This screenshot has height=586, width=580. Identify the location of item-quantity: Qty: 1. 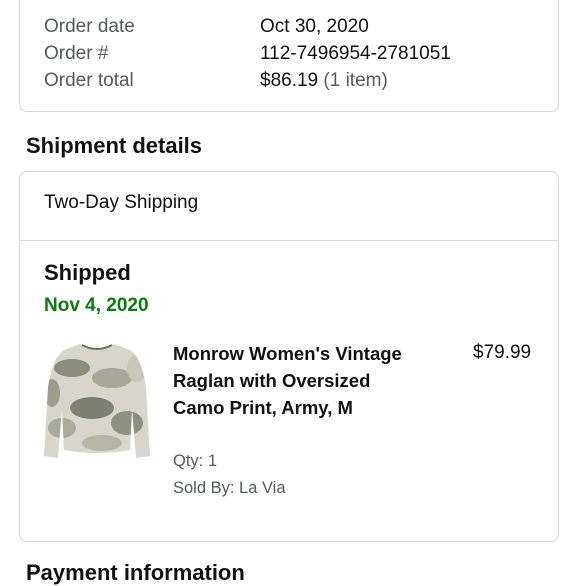
(195, 461).